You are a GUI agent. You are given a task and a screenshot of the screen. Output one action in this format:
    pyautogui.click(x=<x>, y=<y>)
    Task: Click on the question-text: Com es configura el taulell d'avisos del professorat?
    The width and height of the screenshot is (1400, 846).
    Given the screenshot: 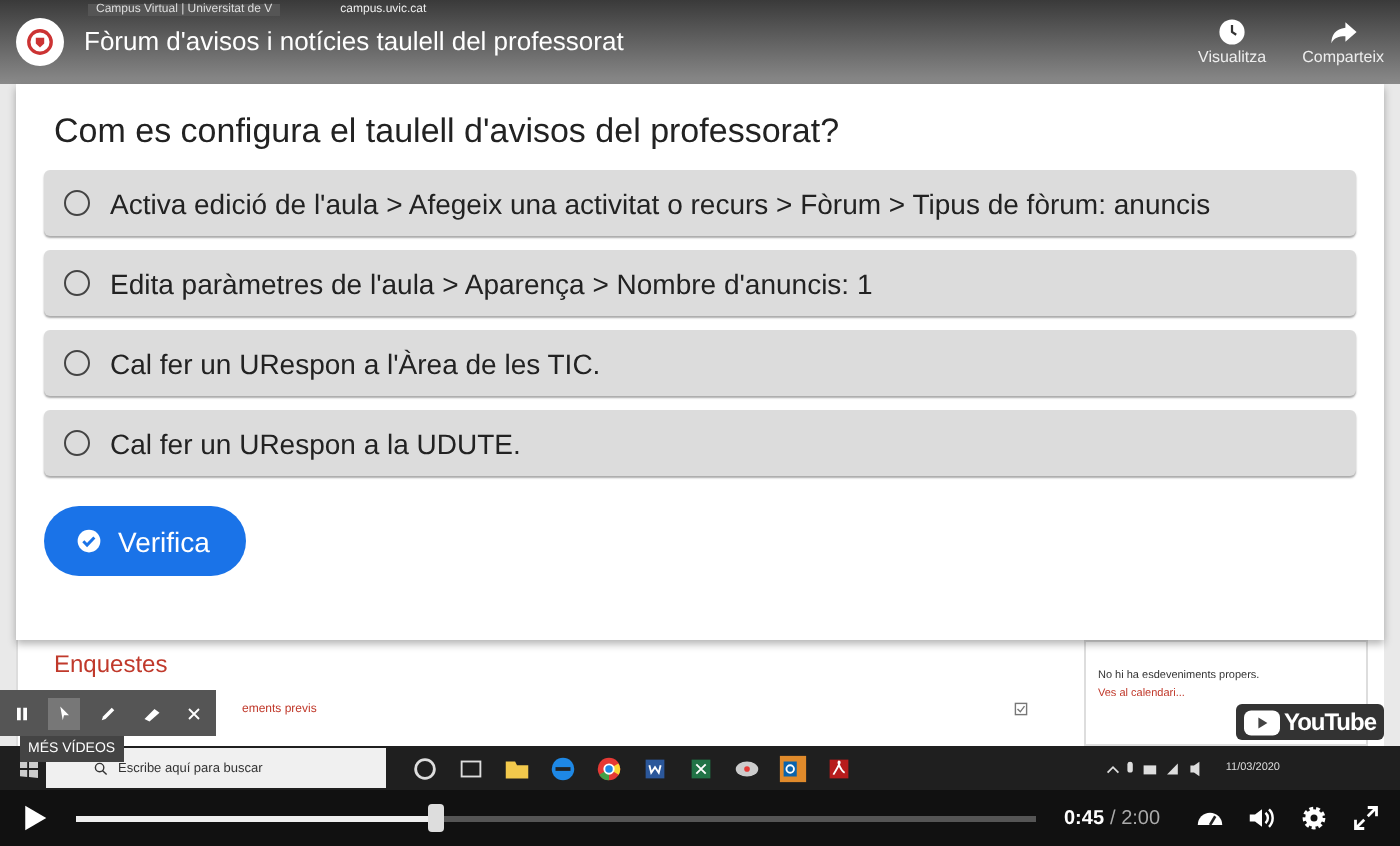 What is the action you would take?
    pyautogui.click(x=447, y=132)
    